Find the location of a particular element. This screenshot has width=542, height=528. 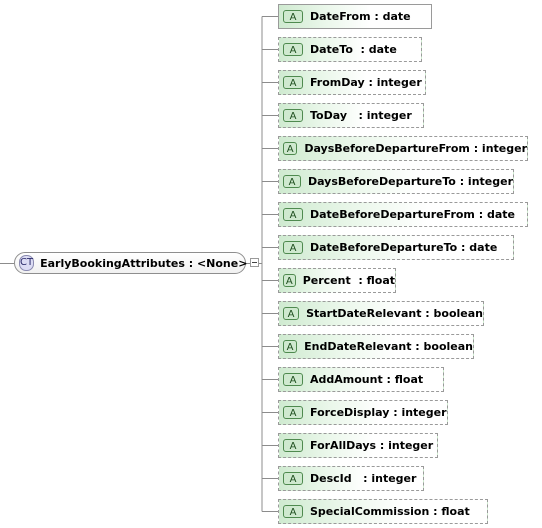

attribute-node: A AddAmount : float is located at coordinates (362, 381).